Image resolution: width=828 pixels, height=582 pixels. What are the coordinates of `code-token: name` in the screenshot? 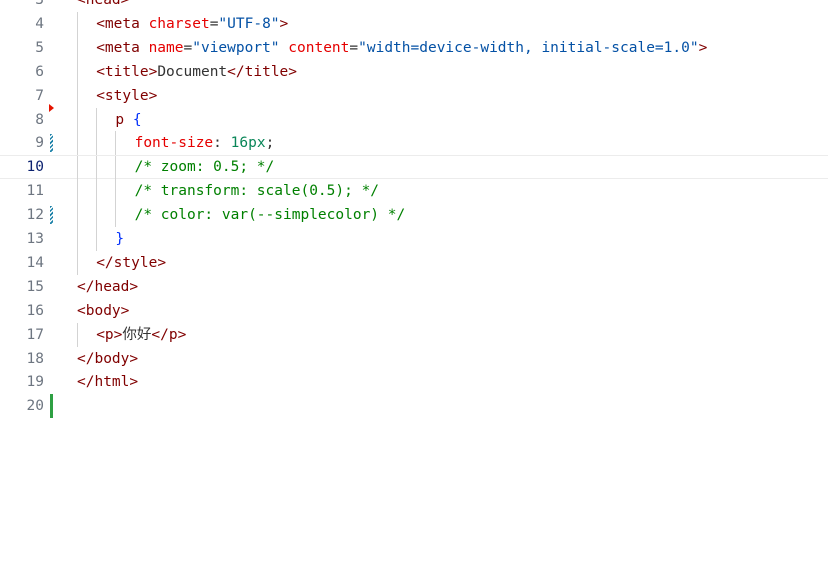 It's located at (166, 47).